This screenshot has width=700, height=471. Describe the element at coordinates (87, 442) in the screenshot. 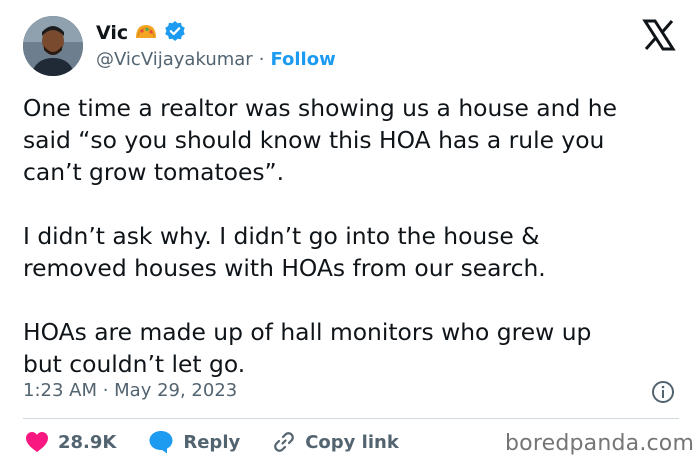

I see `like-count: 28.9K` at that location.